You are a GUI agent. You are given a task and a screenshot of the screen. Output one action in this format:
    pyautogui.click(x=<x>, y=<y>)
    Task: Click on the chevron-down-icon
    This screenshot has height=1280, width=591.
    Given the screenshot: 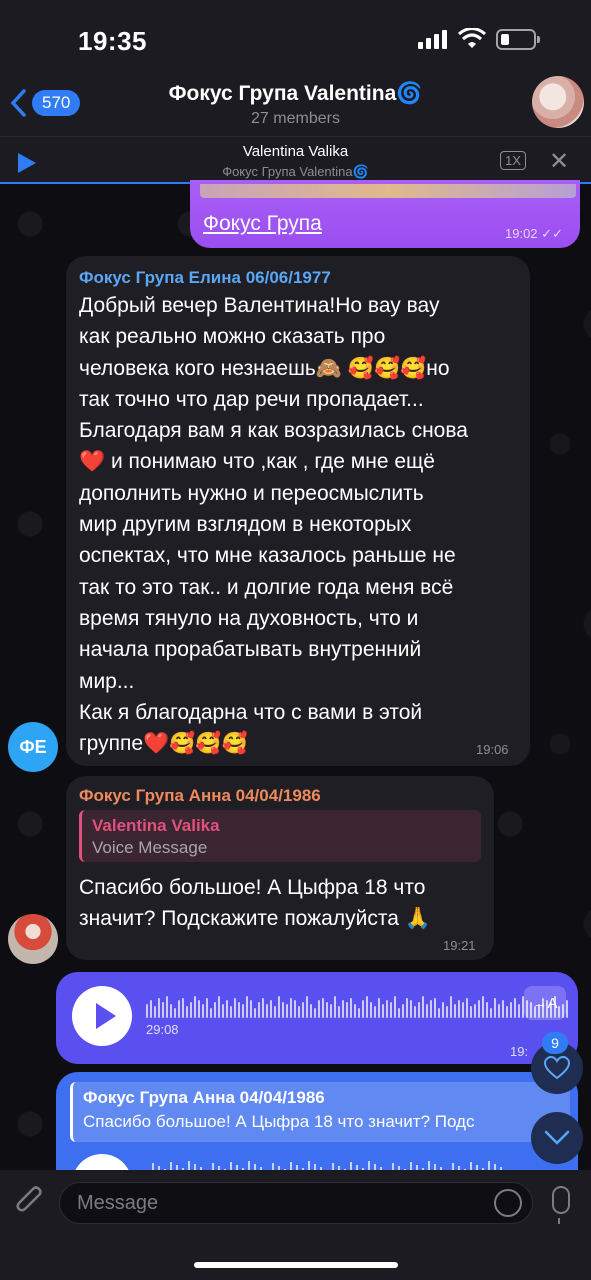 What is the action you would take?
    pyautogui.click(x=557, y=1137)
    